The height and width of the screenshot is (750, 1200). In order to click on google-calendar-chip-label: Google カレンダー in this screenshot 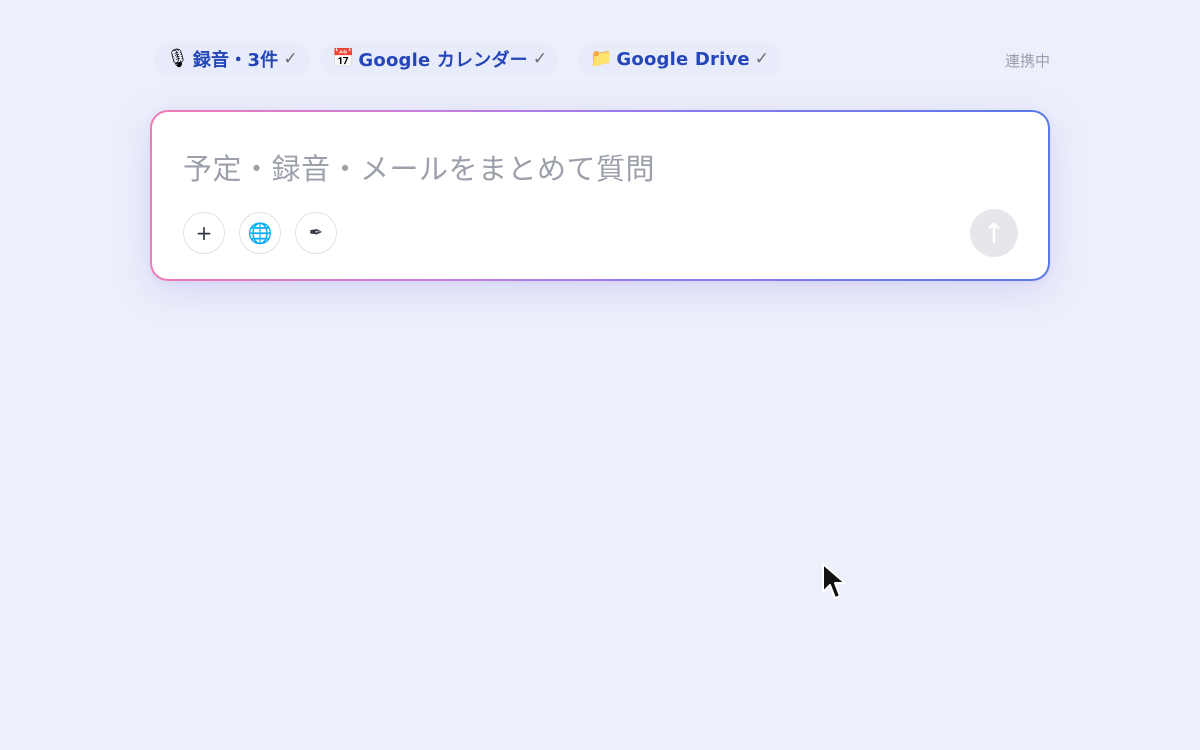, I will do `click(443, 60)`.